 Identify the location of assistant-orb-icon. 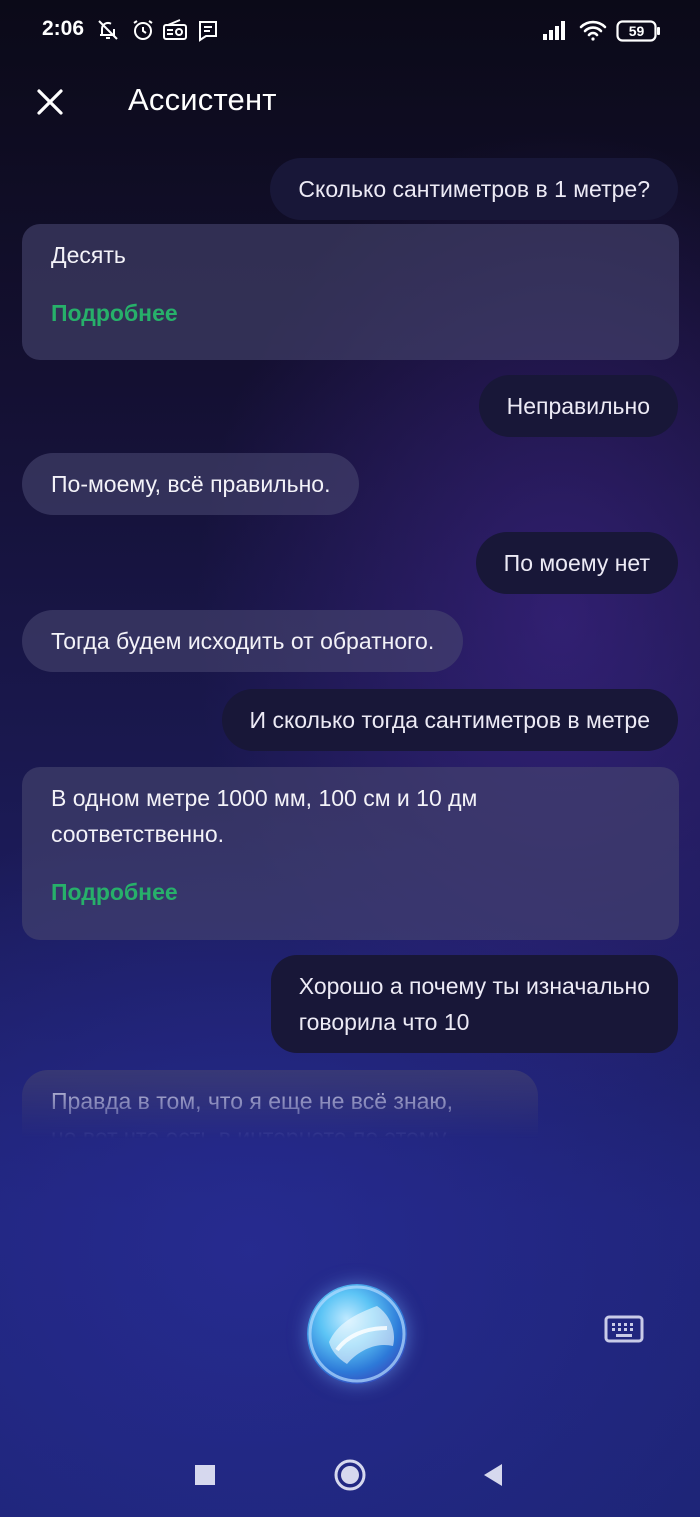
(357, 1334).